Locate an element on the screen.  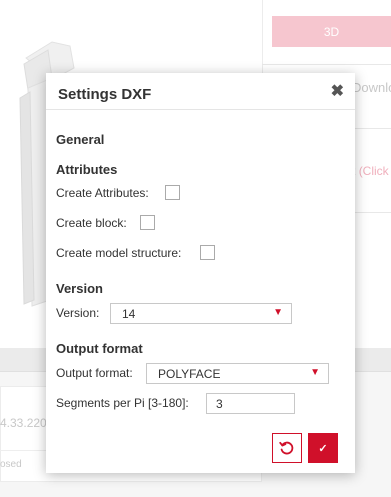
create-model-structure-checkbox is located at coordinates (207, 252).